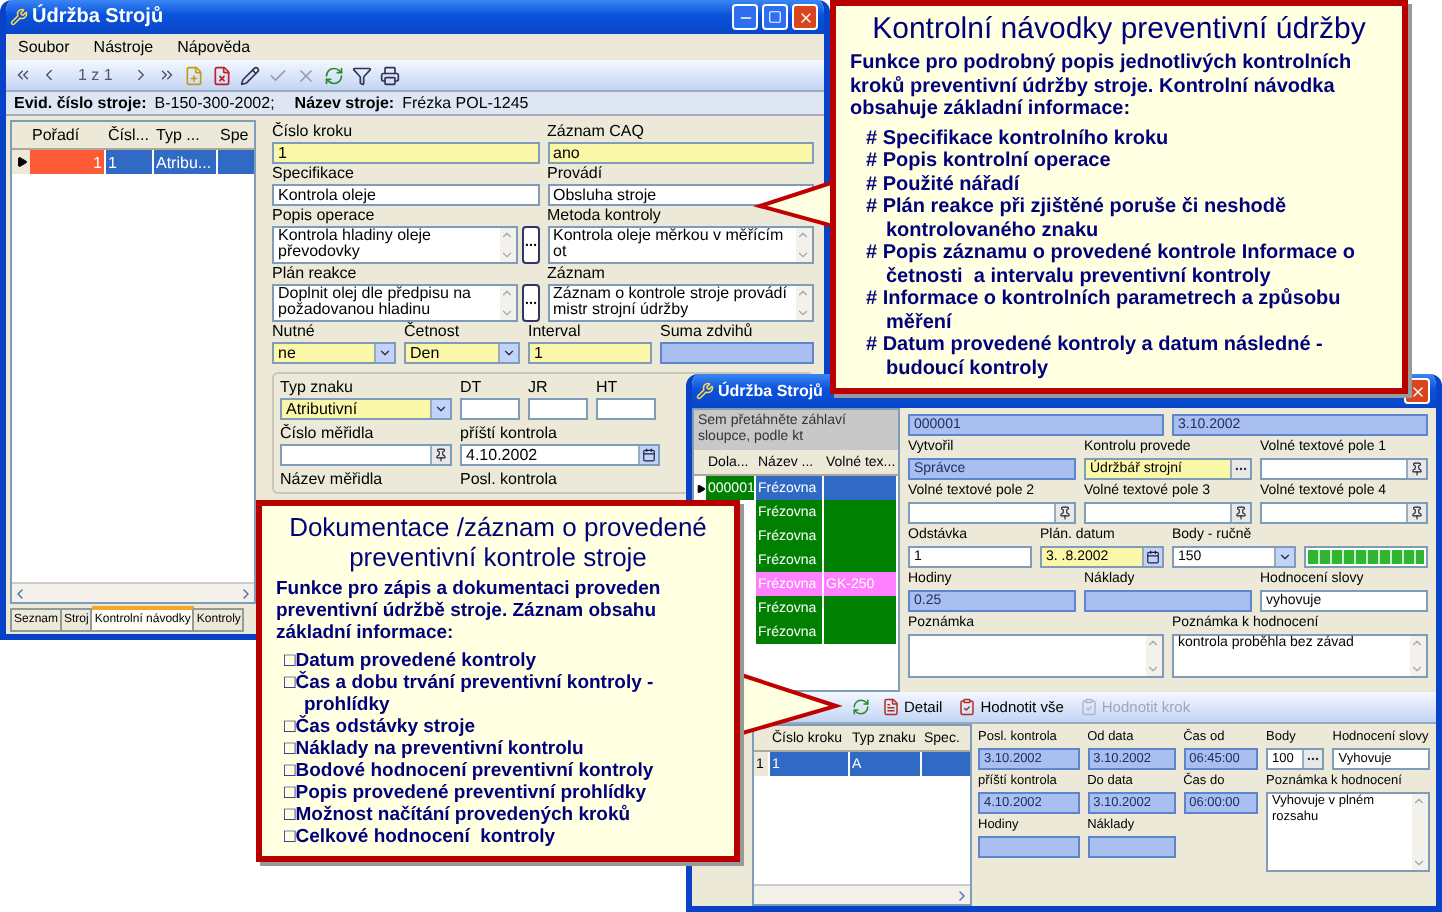  Describe the element at coordinates (394, 303) in the screenshot. I see `memo-field: Doplnit olej dle předpisu na požadovanou hladinu` at that location.